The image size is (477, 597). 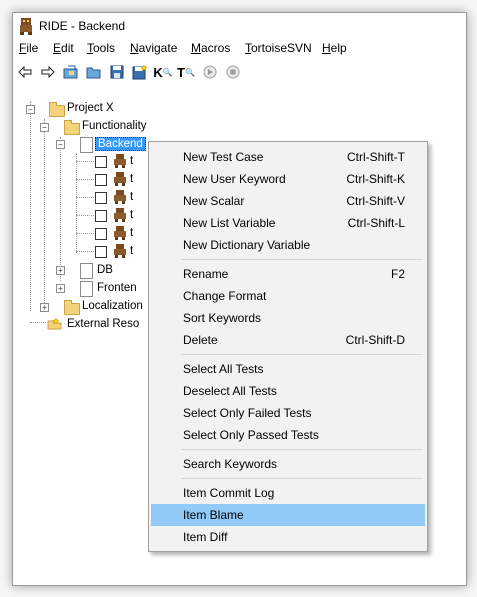 I want to click on menu-item-sort-keywords: Sort Keywords, so click(x=288, y=318).